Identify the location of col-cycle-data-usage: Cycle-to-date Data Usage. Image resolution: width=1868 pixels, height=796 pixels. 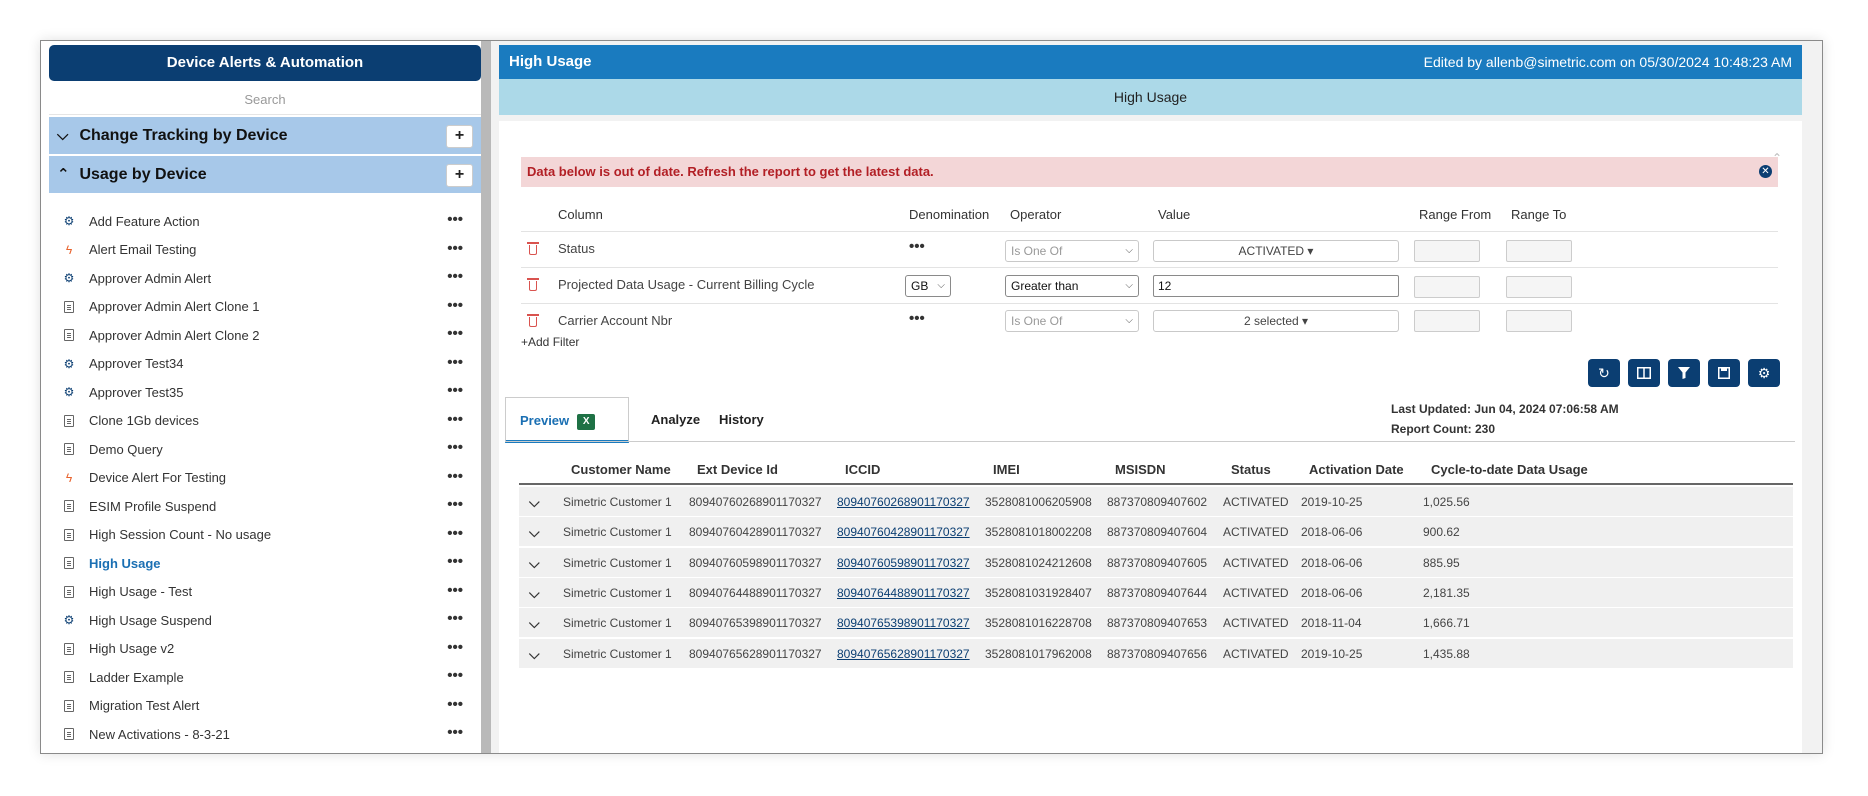
(1509, 470).